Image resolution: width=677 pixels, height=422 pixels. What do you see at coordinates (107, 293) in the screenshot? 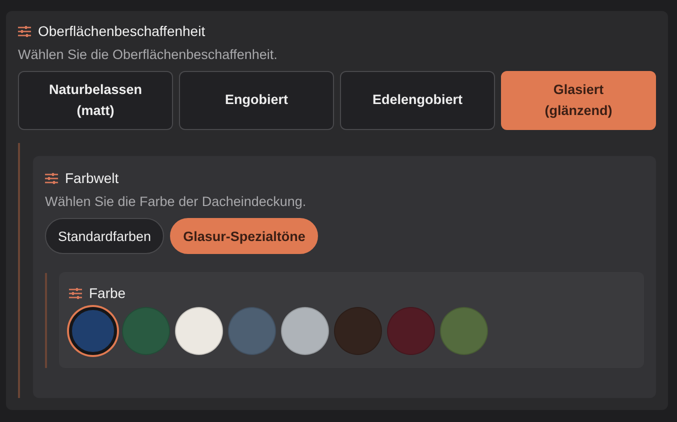
I see `color-title: Farbe` at bounding box center [107, 293].